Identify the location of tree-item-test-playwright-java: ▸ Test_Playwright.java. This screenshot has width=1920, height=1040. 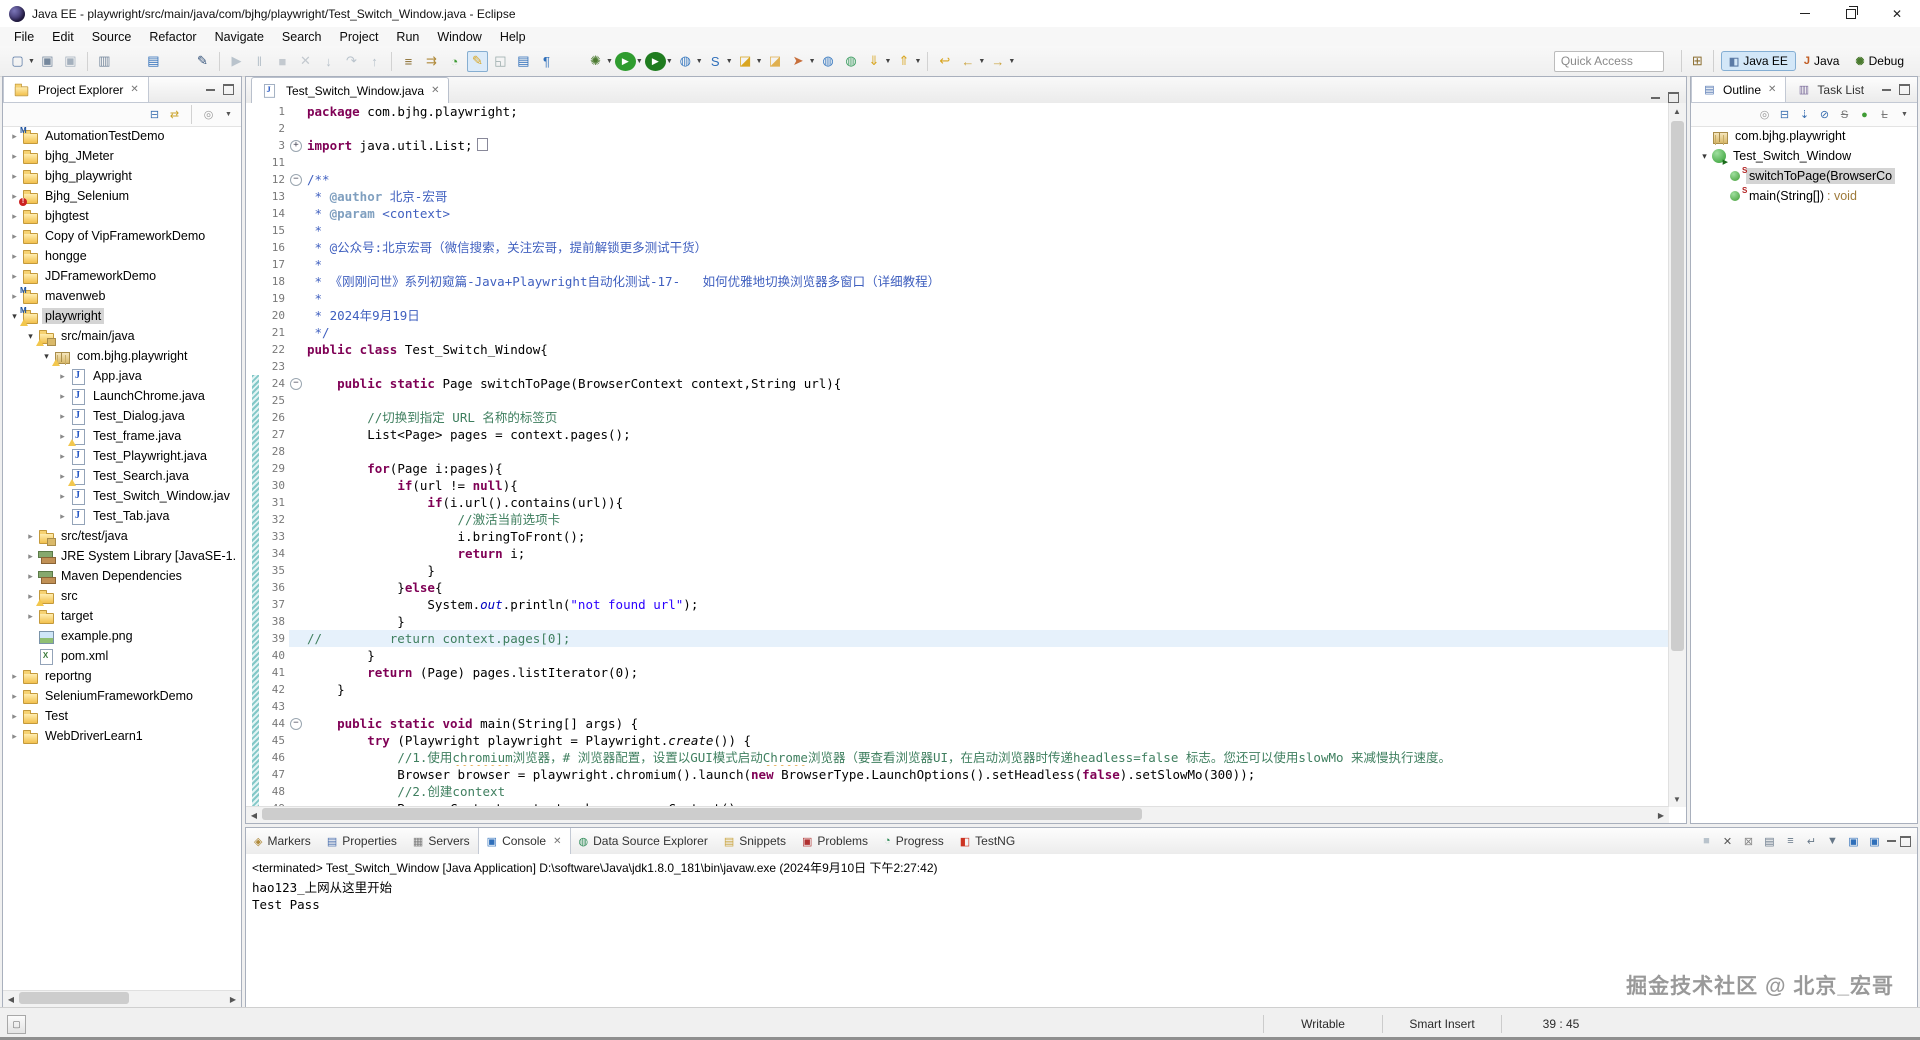
(122, 456).